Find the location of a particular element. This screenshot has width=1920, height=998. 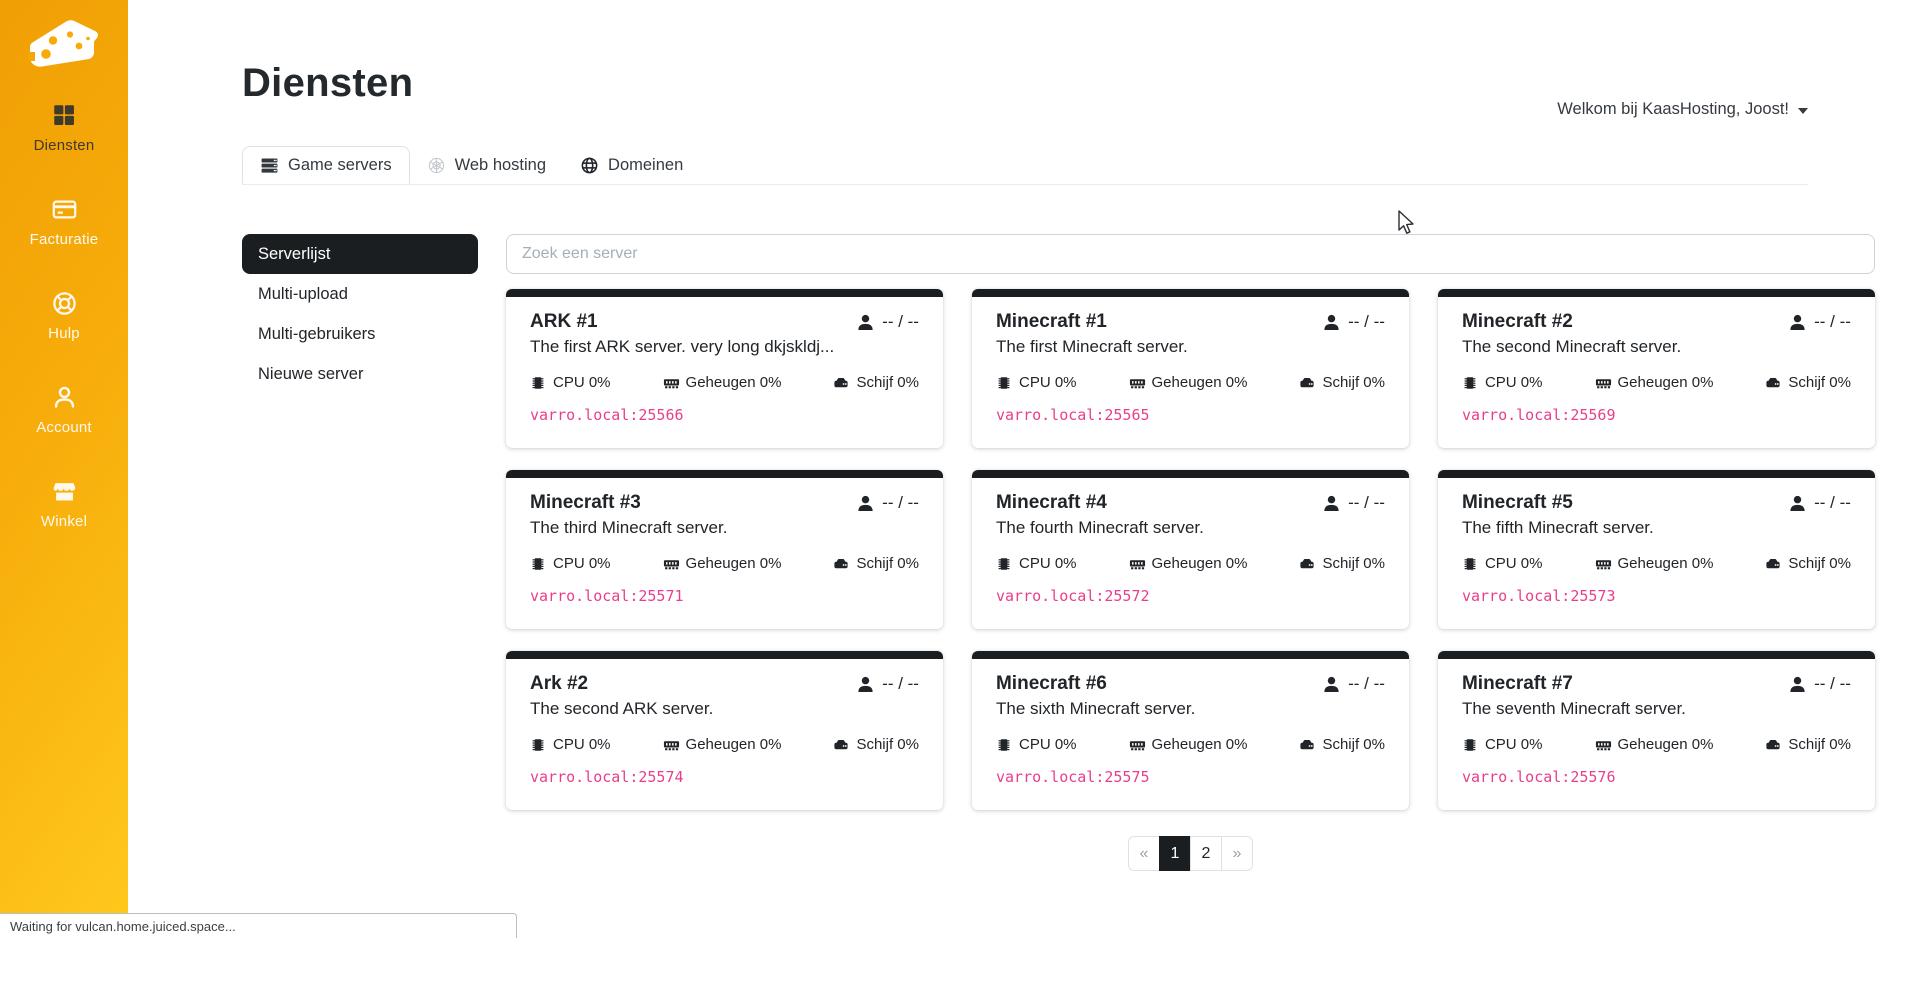

pagination-item: » is located at coordinates (1237, 853).